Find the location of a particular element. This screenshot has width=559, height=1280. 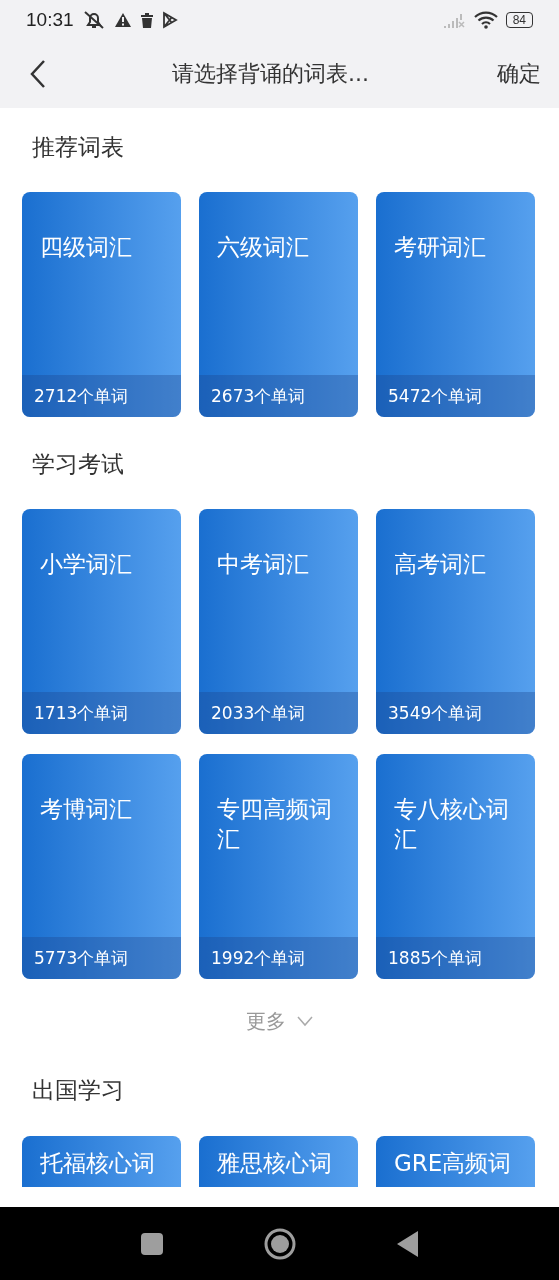

wordlist-card: 托福核心词 is located at coordinates (101, 1161).